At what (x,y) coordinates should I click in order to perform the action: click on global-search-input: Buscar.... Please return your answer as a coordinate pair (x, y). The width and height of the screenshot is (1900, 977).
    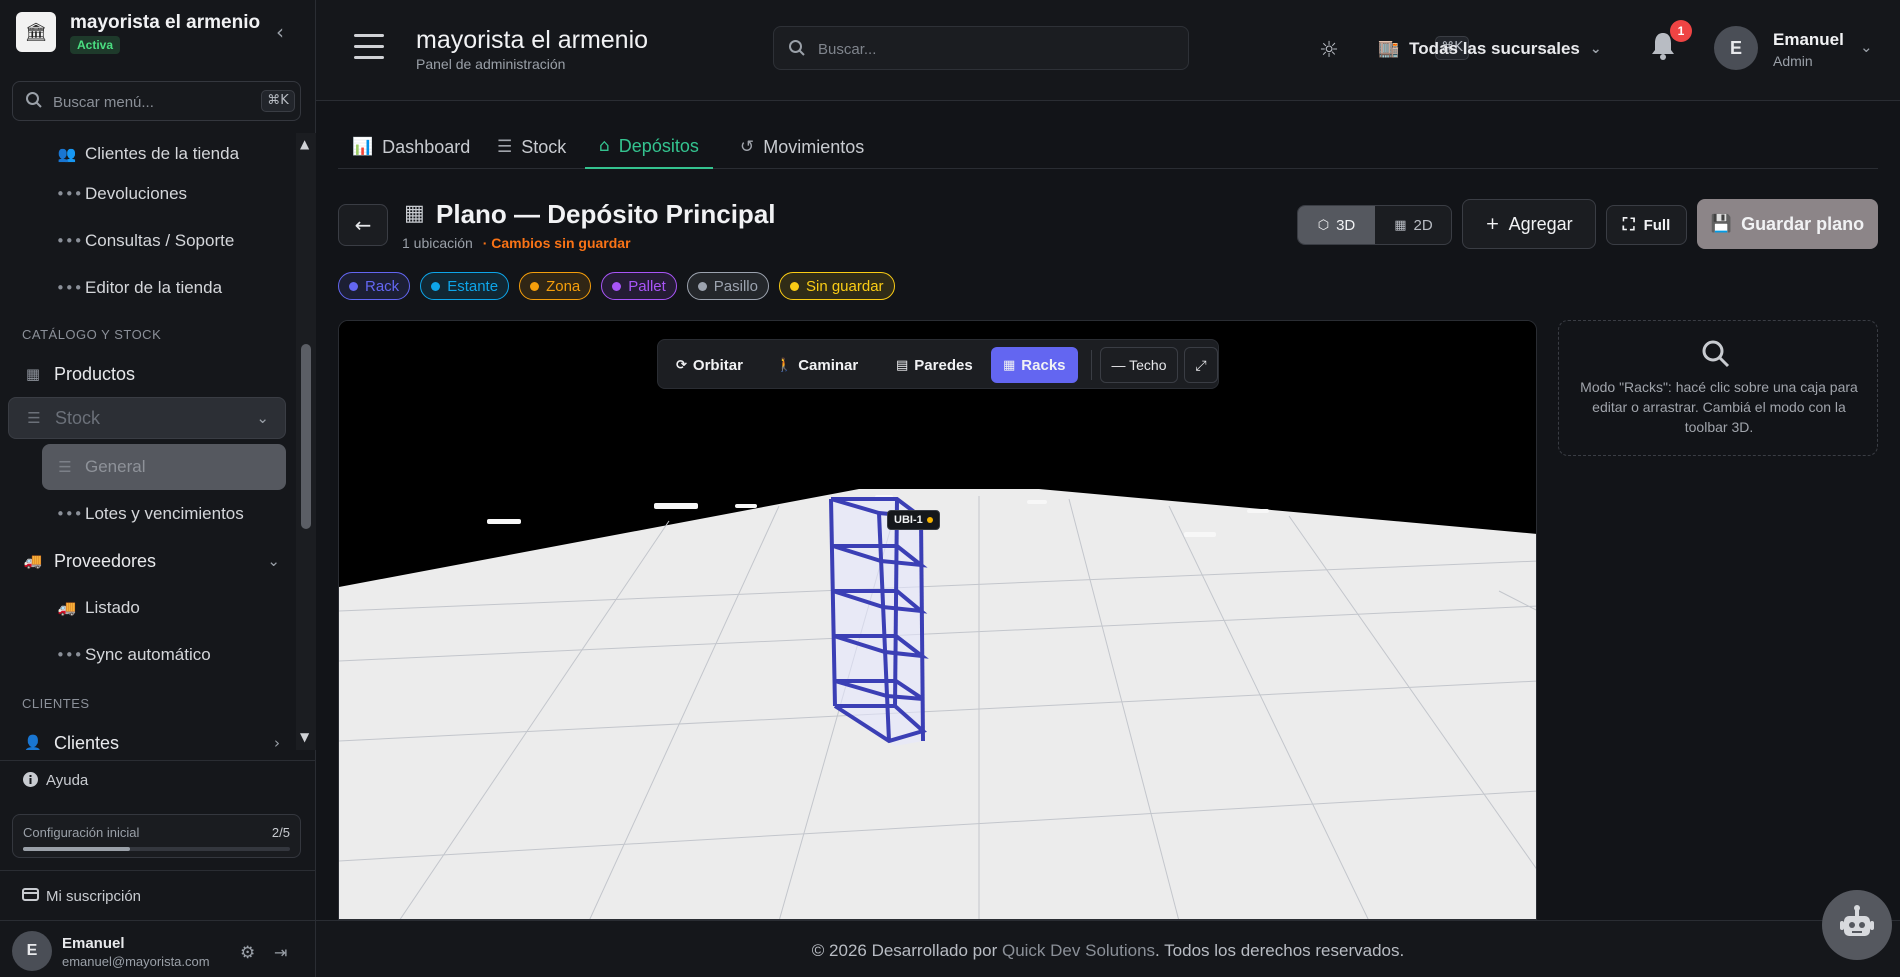
    Looking at the image, I should click on (981, 48).